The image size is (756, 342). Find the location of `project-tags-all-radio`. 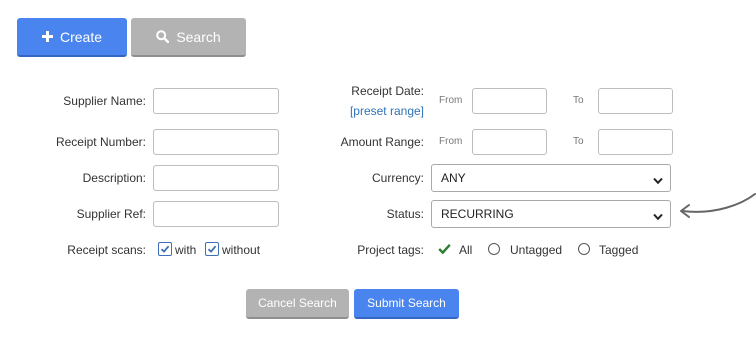

project-tags-all-radio is located at coordinates (444, 250).